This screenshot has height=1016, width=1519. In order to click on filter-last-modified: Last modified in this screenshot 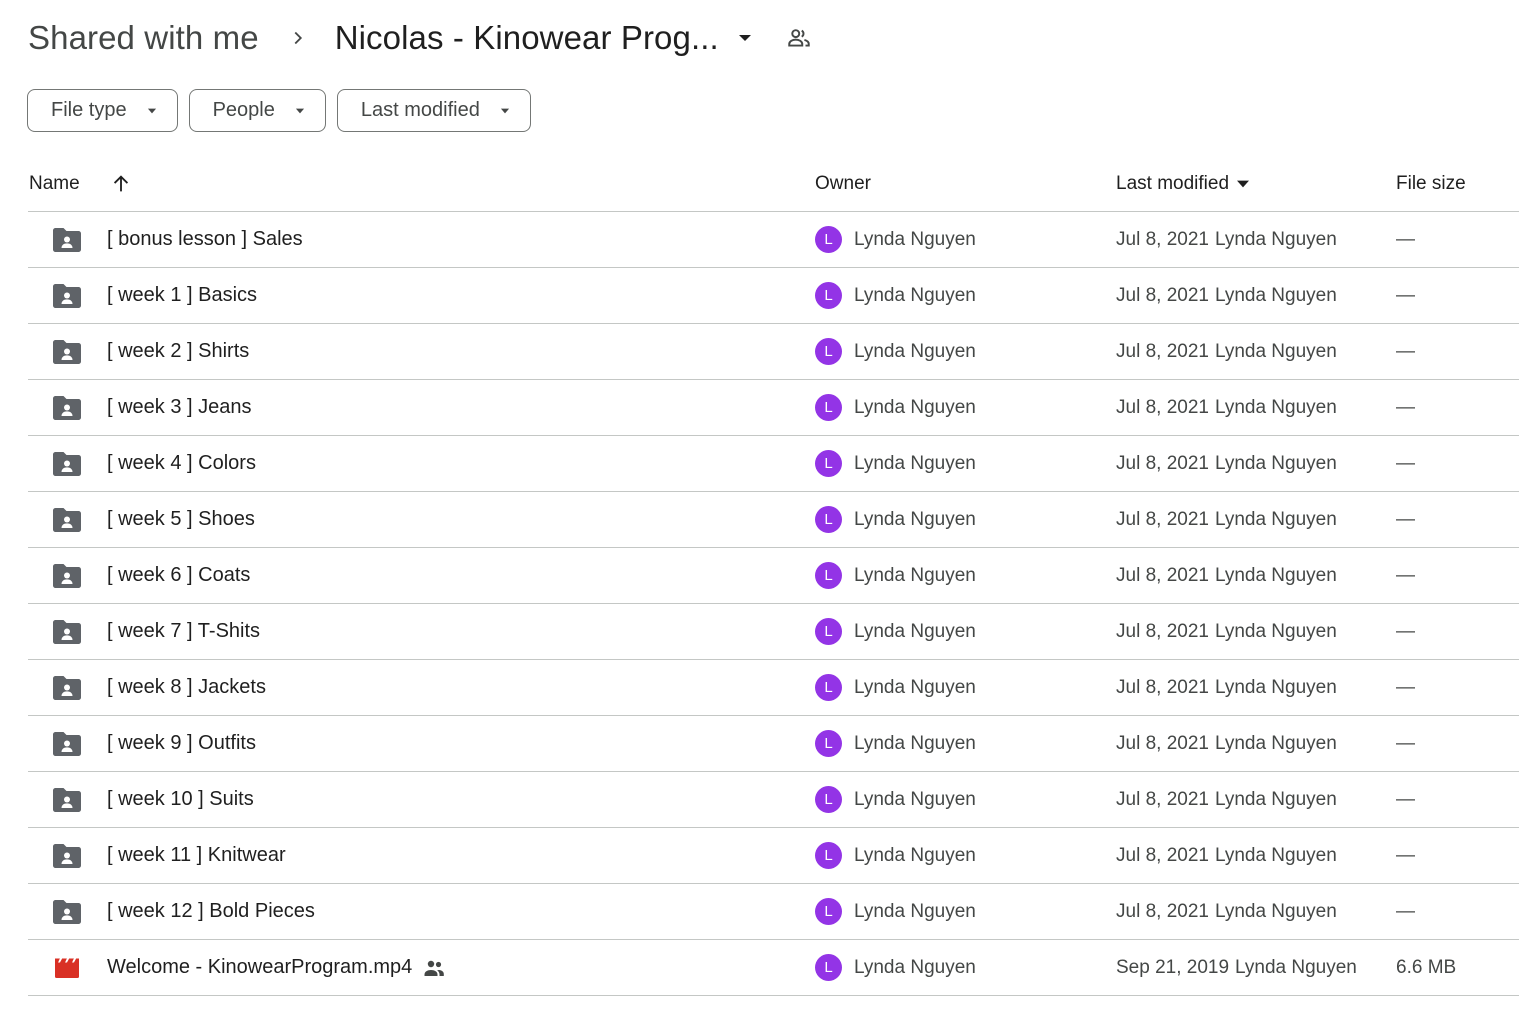, I will do `click(433, 110)`.